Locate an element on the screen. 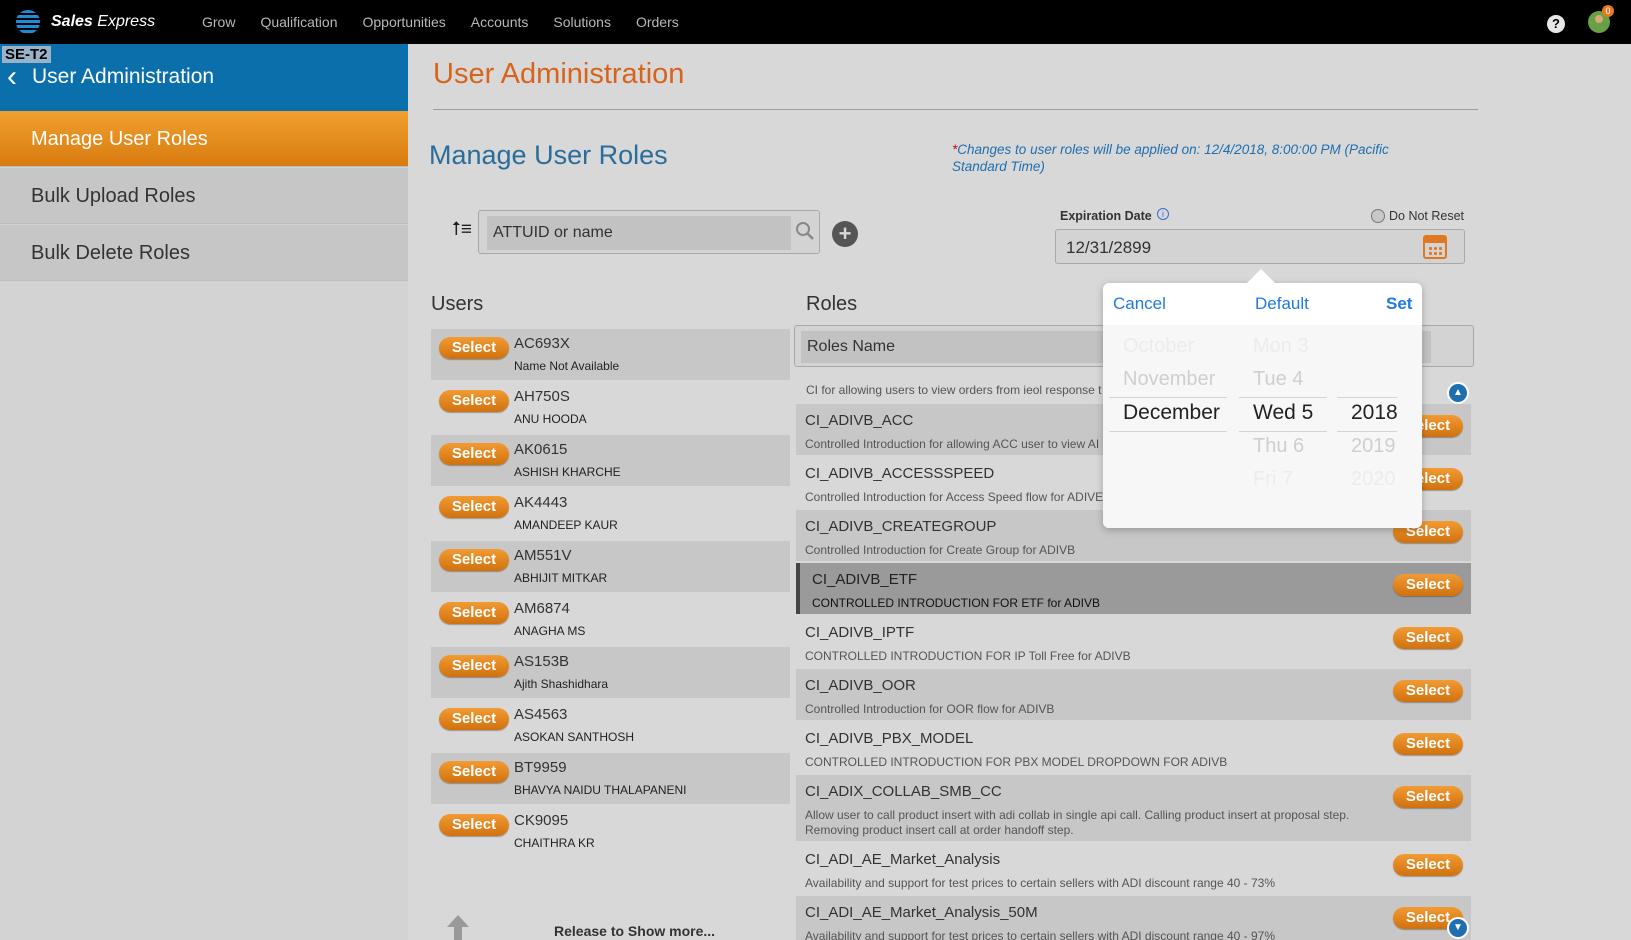 Image resolution: width=1631 pixels, height=940 pixels. help-icon: ? is located at coordinates (1556, 24).